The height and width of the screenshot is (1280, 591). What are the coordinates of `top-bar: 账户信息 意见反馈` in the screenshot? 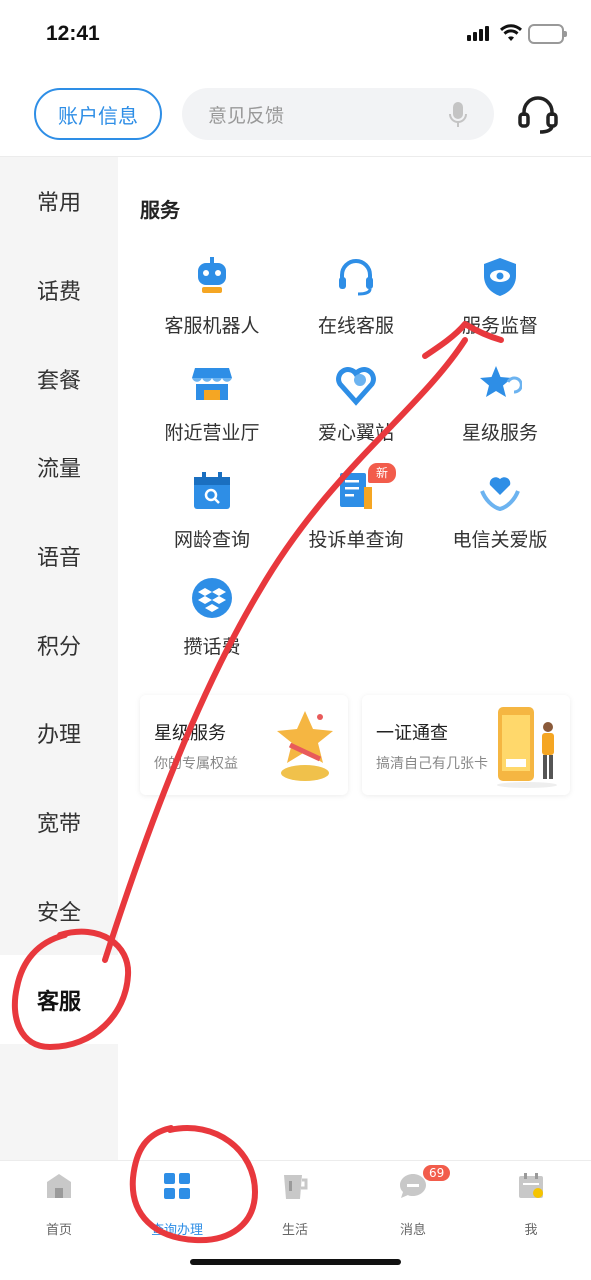 It's located at (295, 113).